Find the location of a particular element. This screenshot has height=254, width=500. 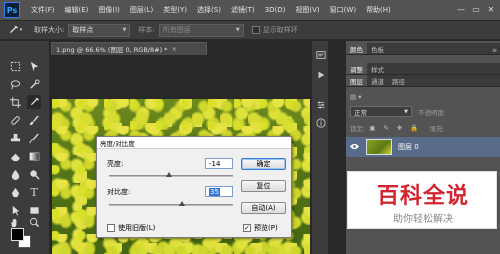

opacity-label: 不透明度: is located at coordinates (432, 112).